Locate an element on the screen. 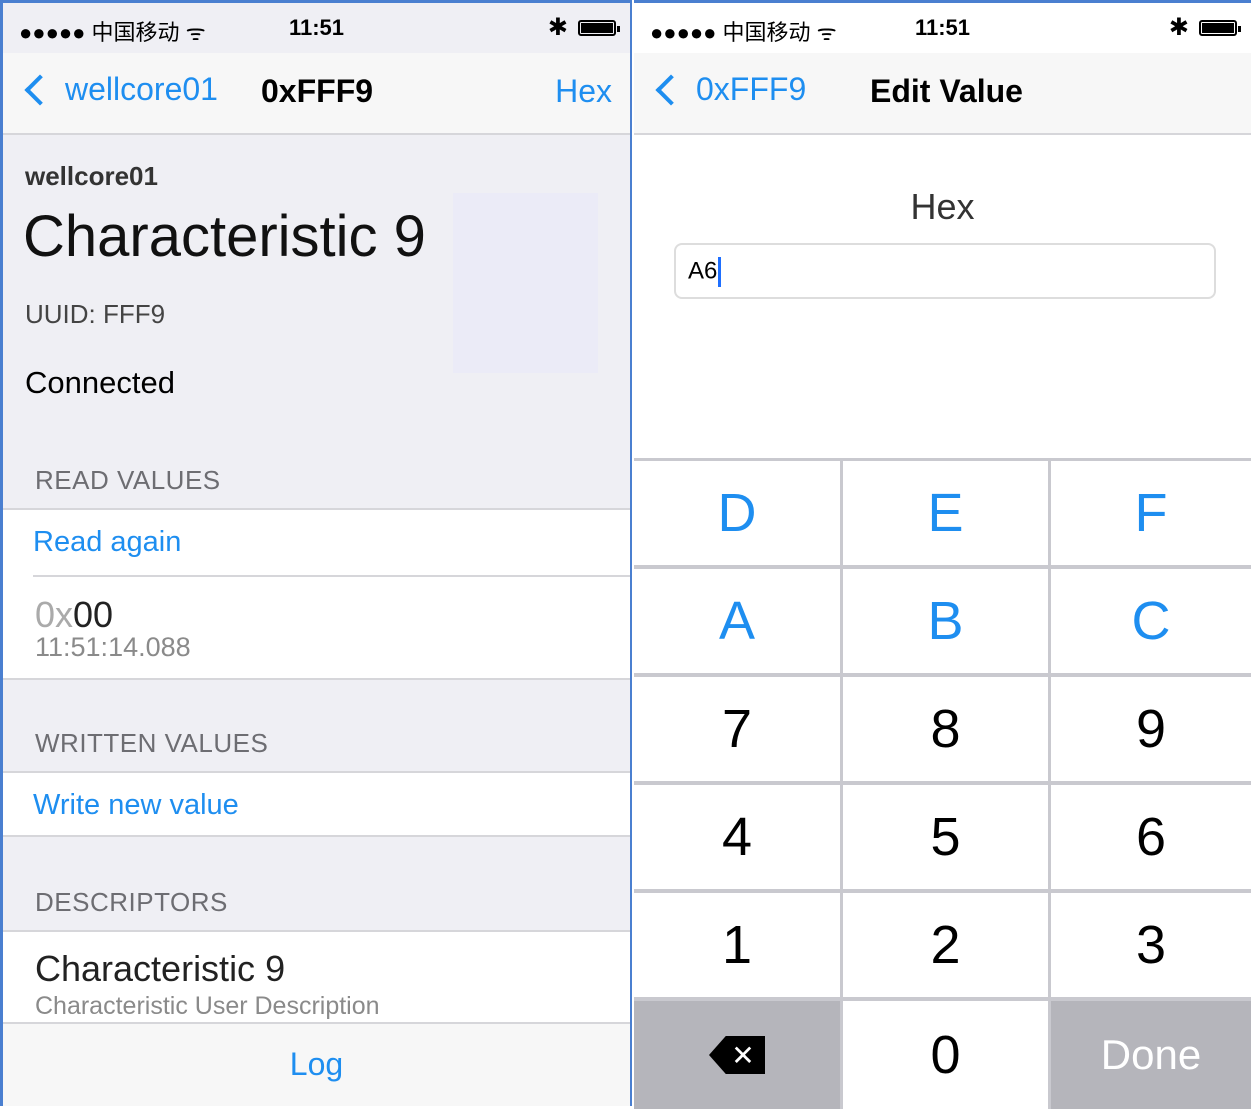  connection-status: Connected is located at coordinates (100, 382).